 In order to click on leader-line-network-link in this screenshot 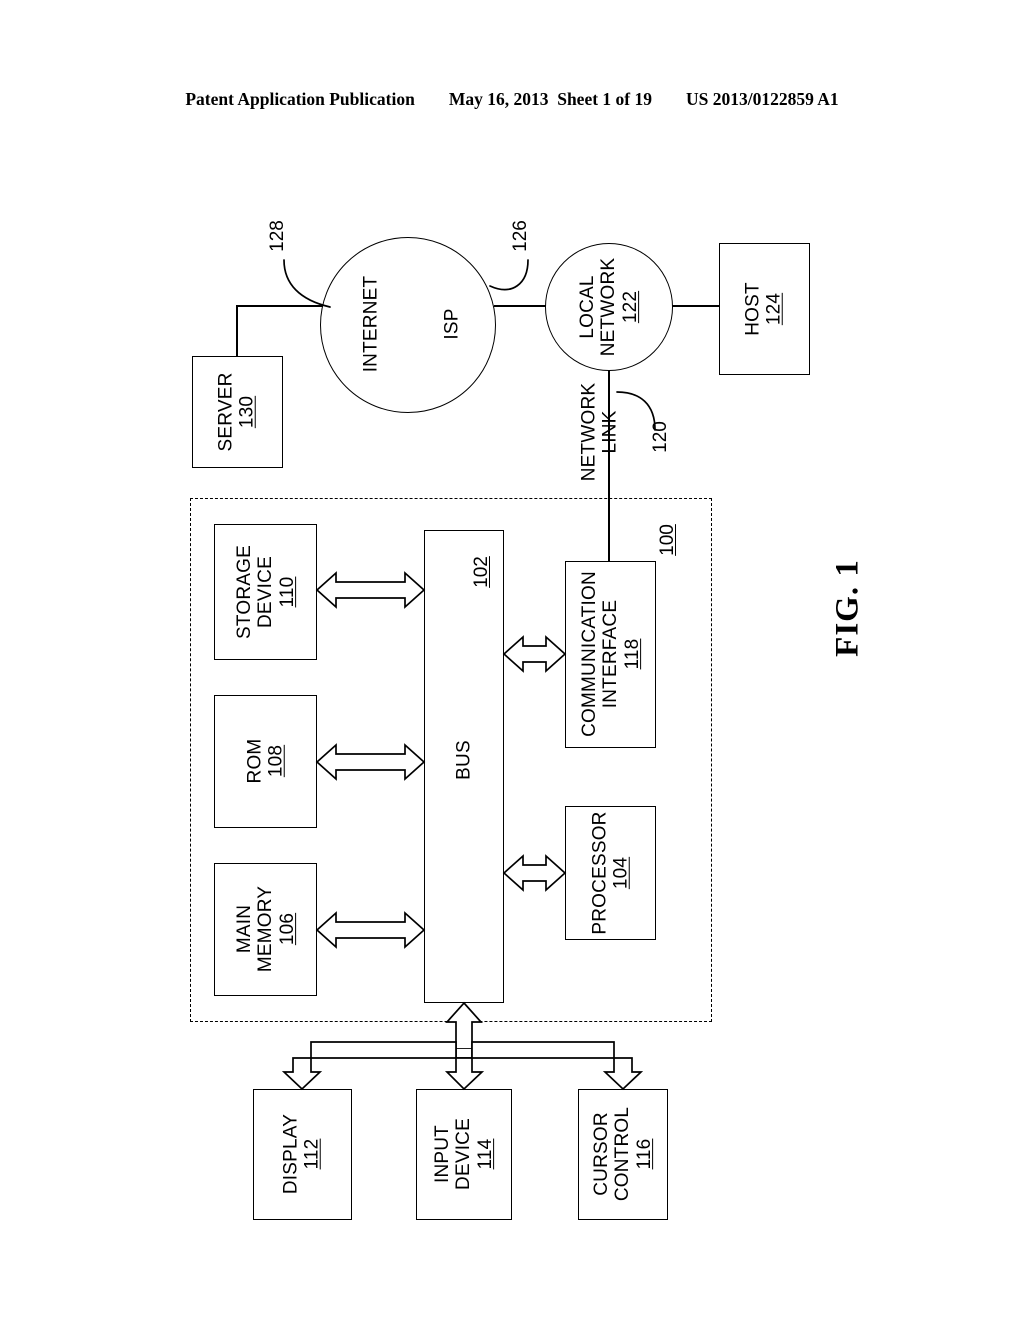, I will do `click(636, 411)`.